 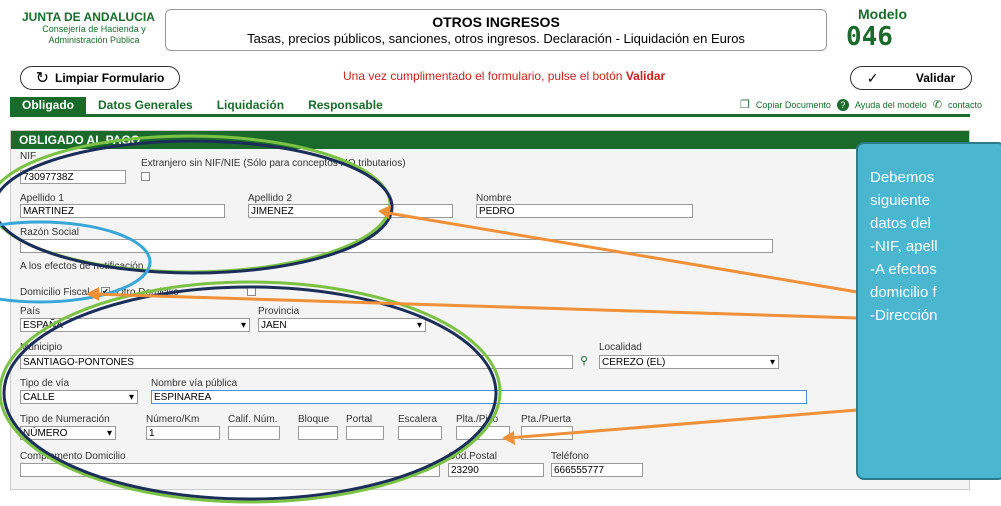 I want to click on arrow-nombre-head, so click(x=384, y=212).